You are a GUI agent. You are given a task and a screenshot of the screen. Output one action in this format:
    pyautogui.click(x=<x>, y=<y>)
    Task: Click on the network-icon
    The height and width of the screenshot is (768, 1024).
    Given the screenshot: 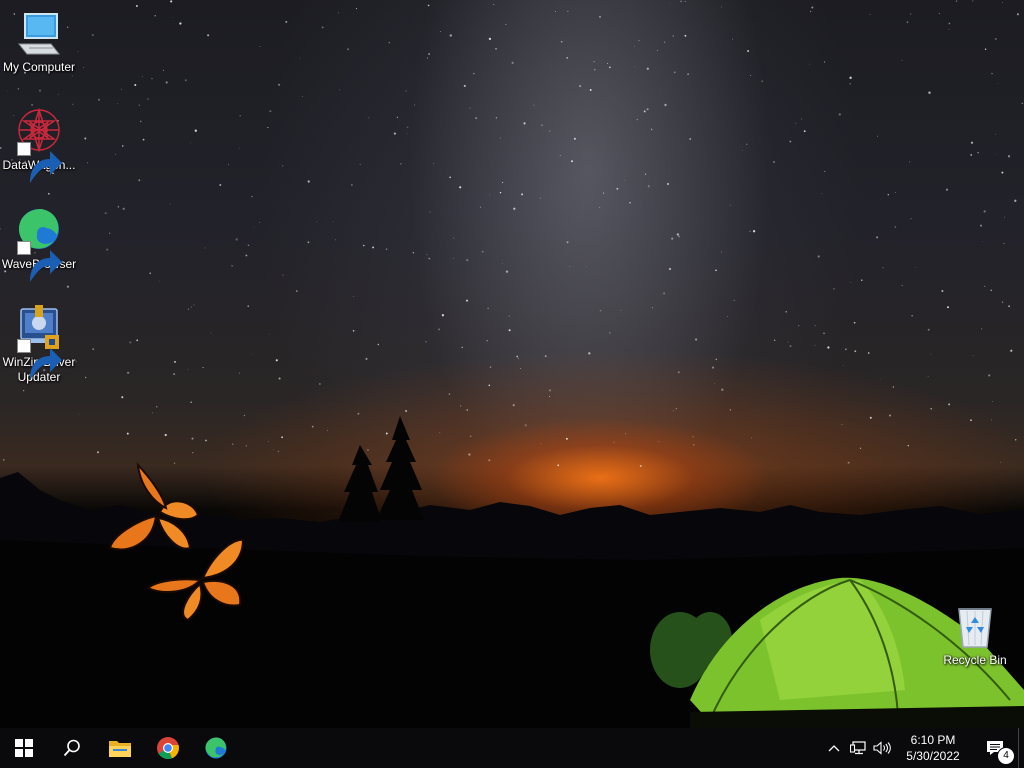 What is the action you would take?
    pyautogui.click(x=858, y=748)
    